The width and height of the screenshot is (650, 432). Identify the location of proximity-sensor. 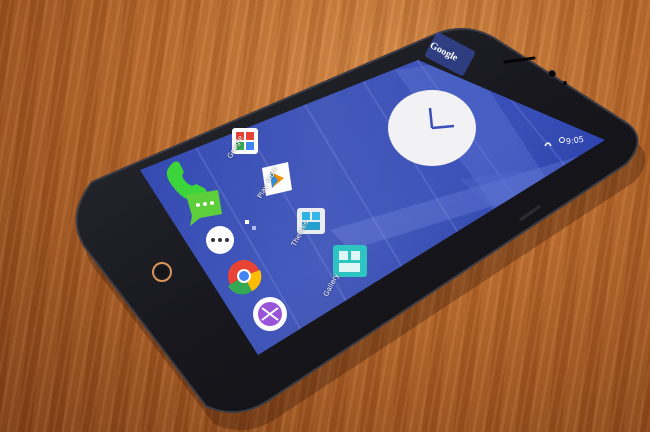
(565, 83).